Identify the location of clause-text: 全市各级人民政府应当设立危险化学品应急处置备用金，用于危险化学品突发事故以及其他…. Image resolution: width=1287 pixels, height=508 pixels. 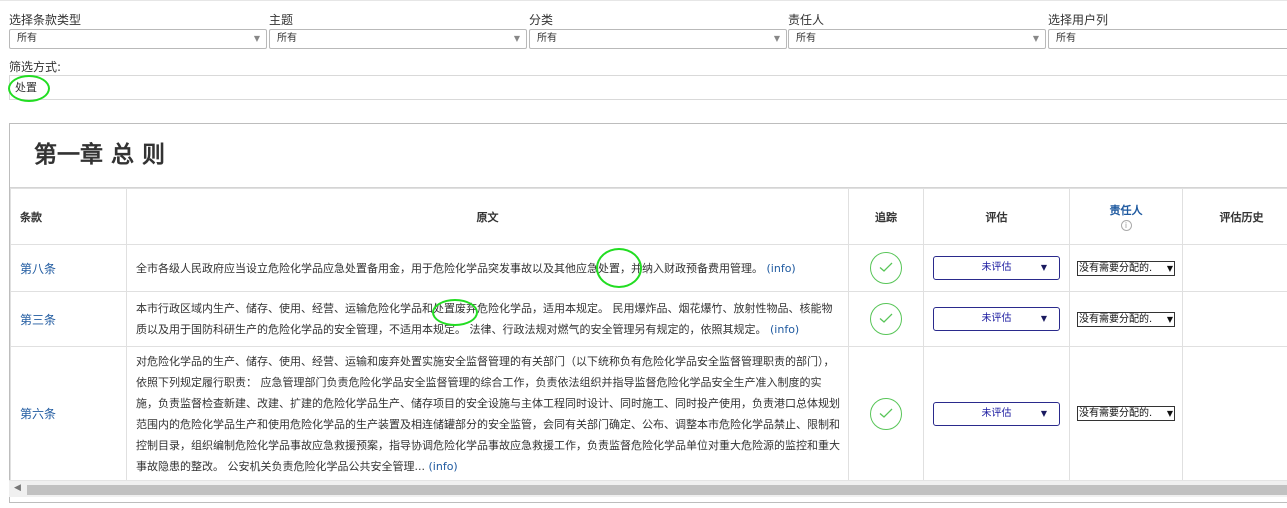
(487, 268).